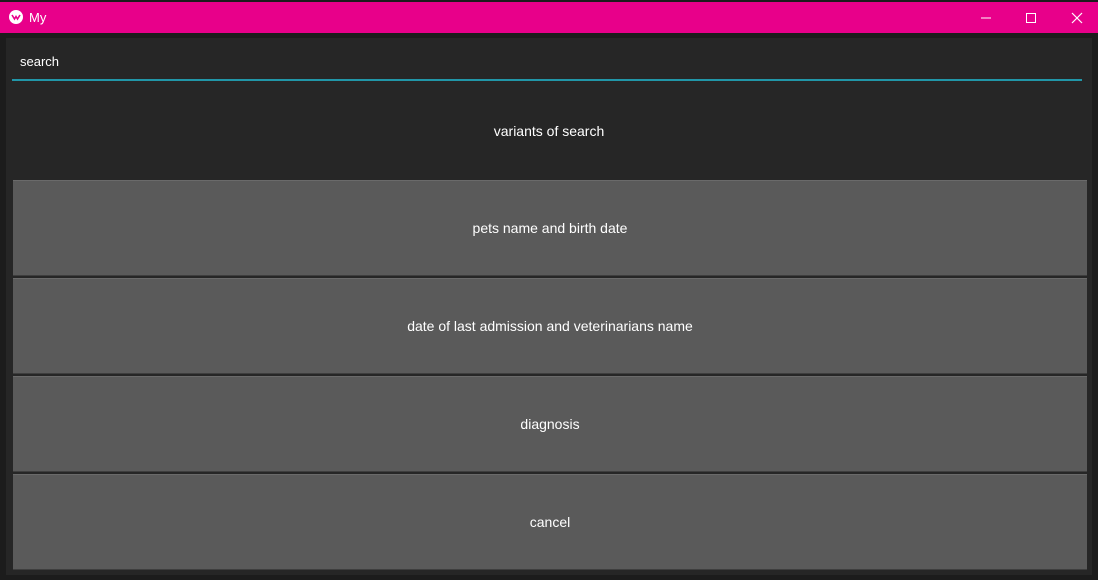  What do you see at coordinates (549, 17) in the screenshot?
I see `title-bar: My` at bounding box center [549, 17].